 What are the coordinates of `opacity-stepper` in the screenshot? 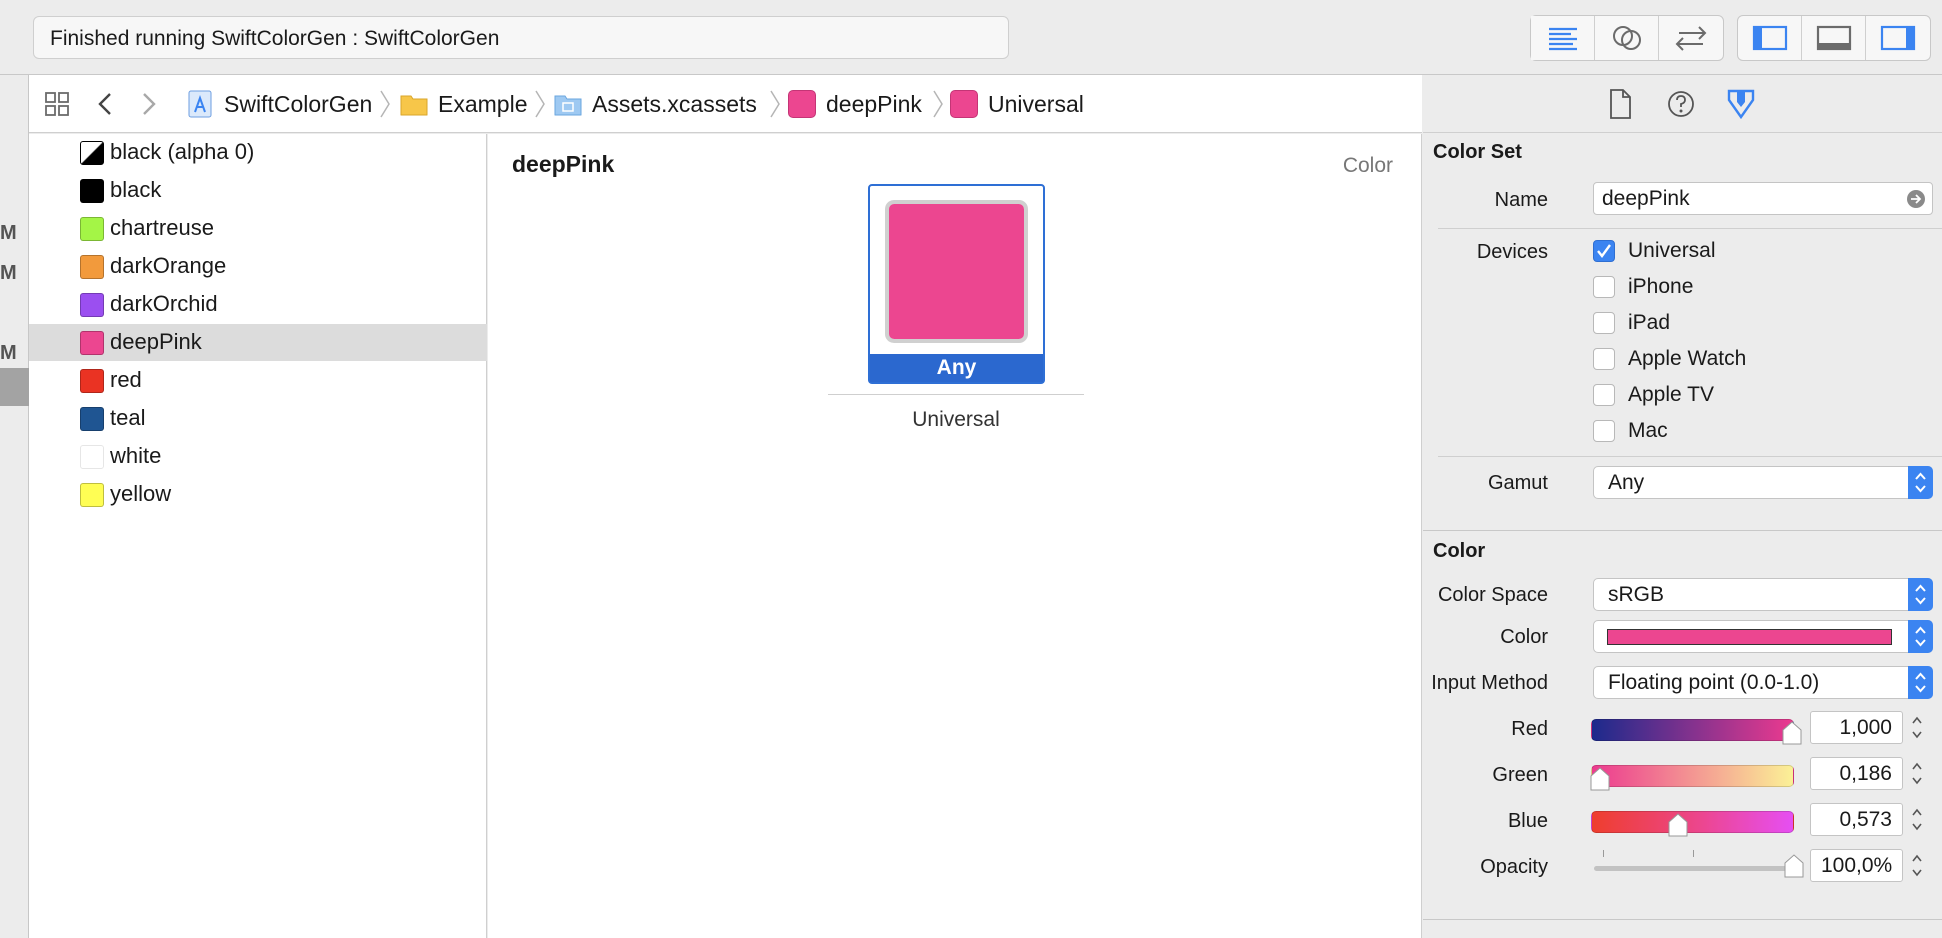 It's located at (1917, 865).